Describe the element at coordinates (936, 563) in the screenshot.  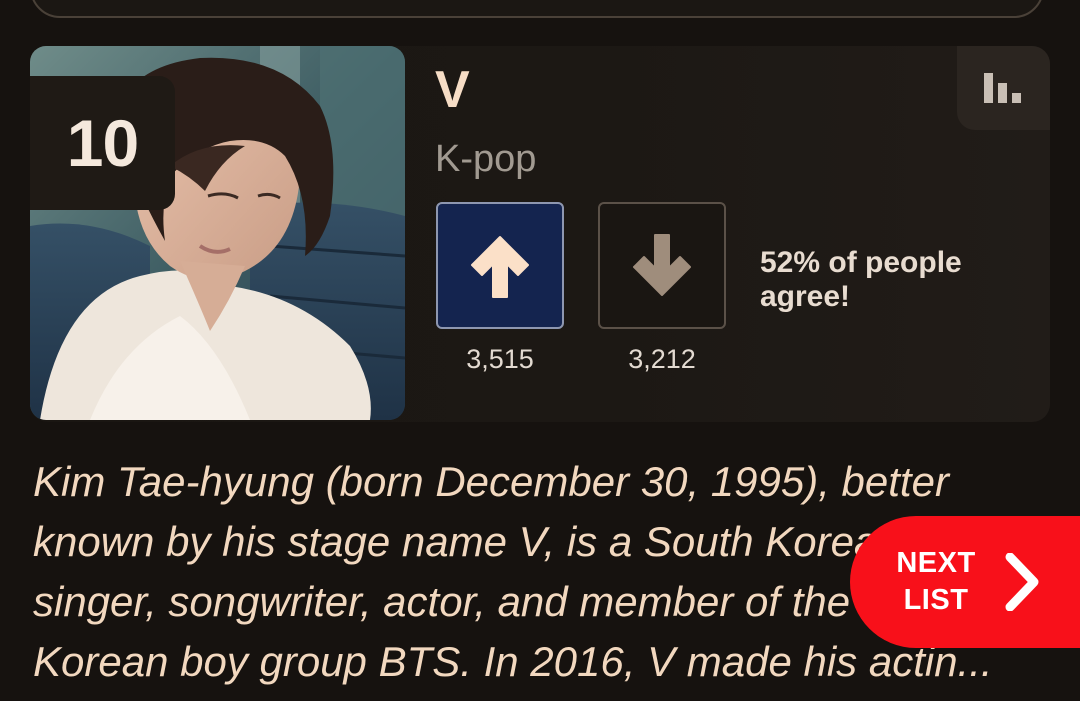
I see `next-label-line: NEXT` at that location.